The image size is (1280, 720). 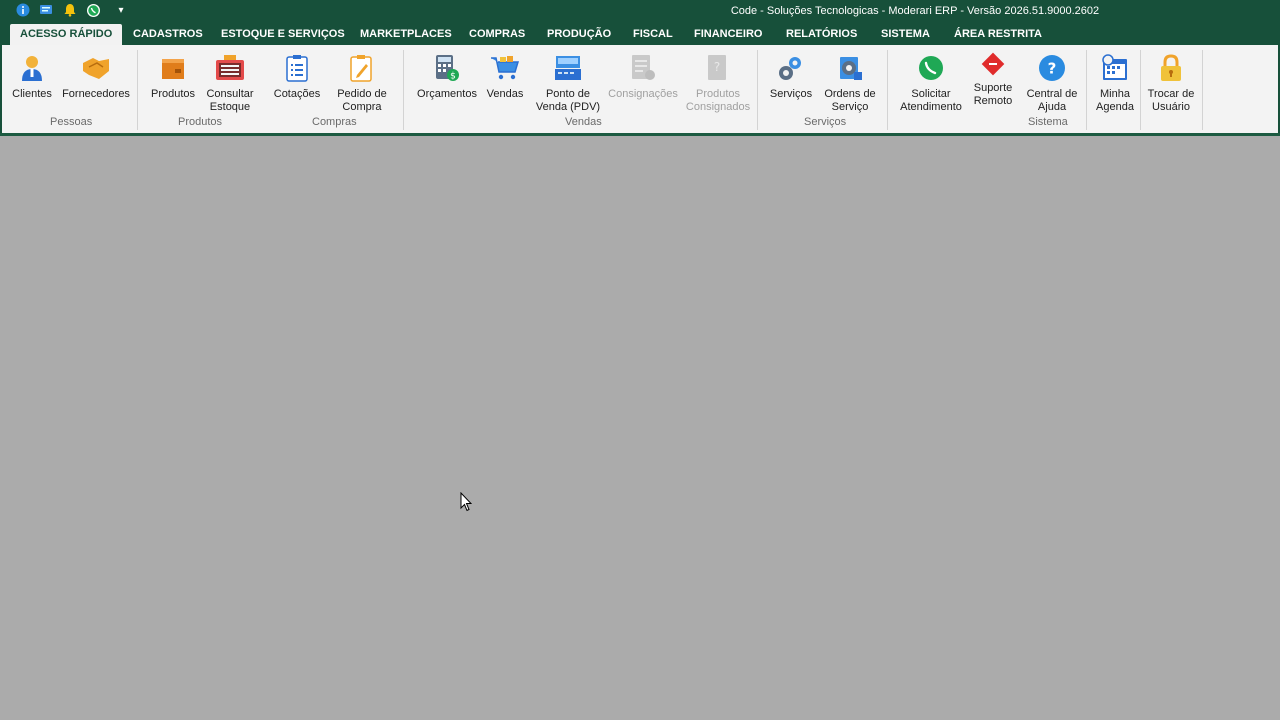 What do you see at coordinates (230, 68) in the screenshot?
I see `stock-register-icon` at bounding box center [230, 68].